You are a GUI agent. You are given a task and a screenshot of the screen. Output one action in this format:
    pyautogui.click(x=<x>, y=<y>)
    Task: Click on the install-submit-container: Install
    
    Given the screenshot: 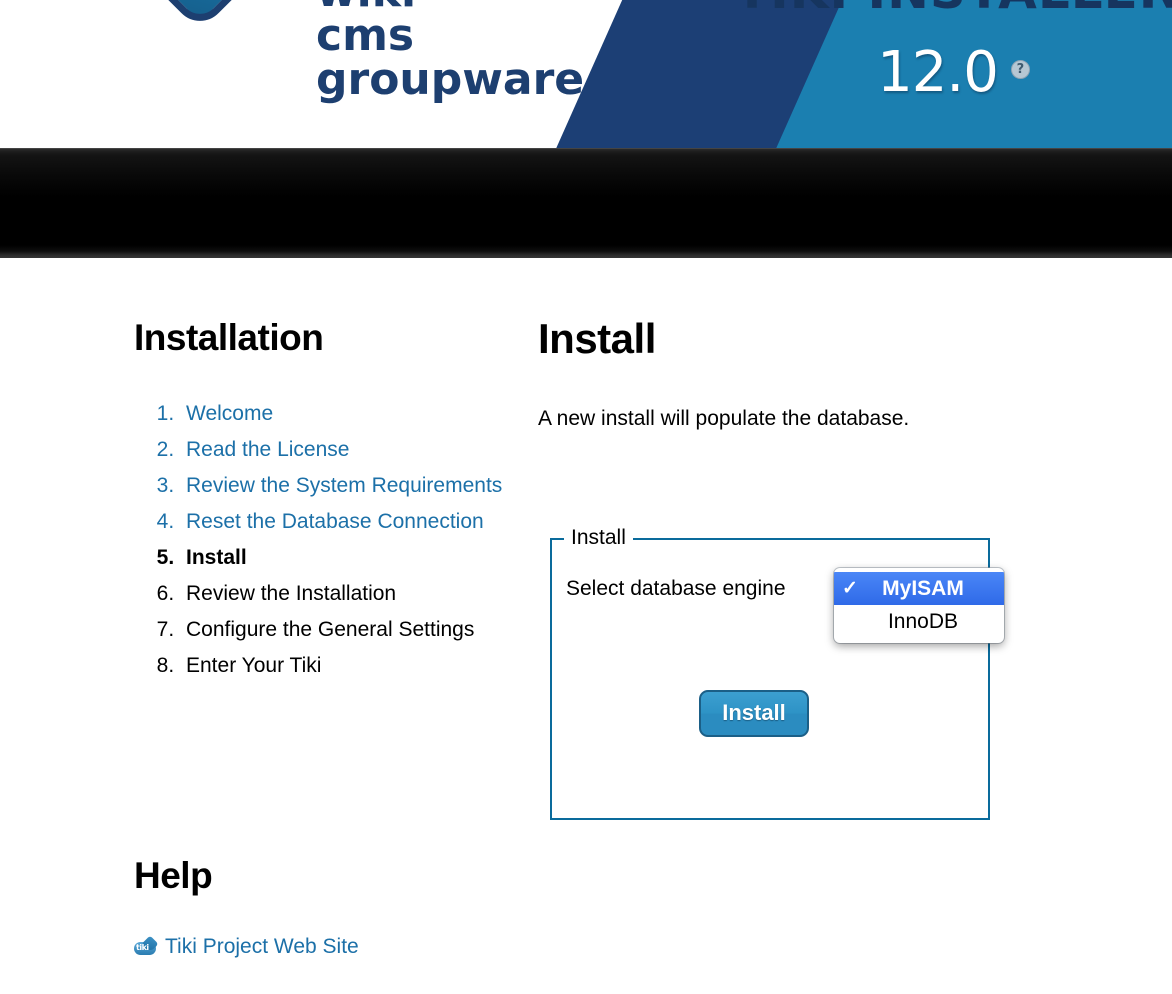 What is the action you would take?
    pyautogui.click(x=772, y=713)
    